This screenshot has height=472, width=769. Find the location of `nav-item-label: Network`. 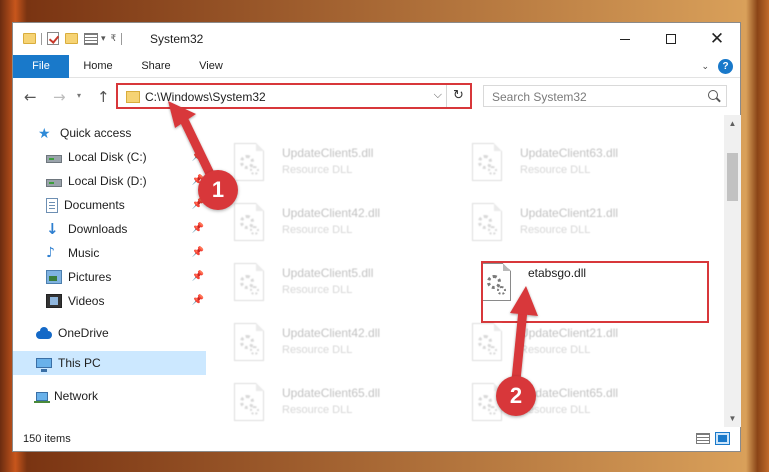

nav-item-label: Network is located at coordinates (76, 396).